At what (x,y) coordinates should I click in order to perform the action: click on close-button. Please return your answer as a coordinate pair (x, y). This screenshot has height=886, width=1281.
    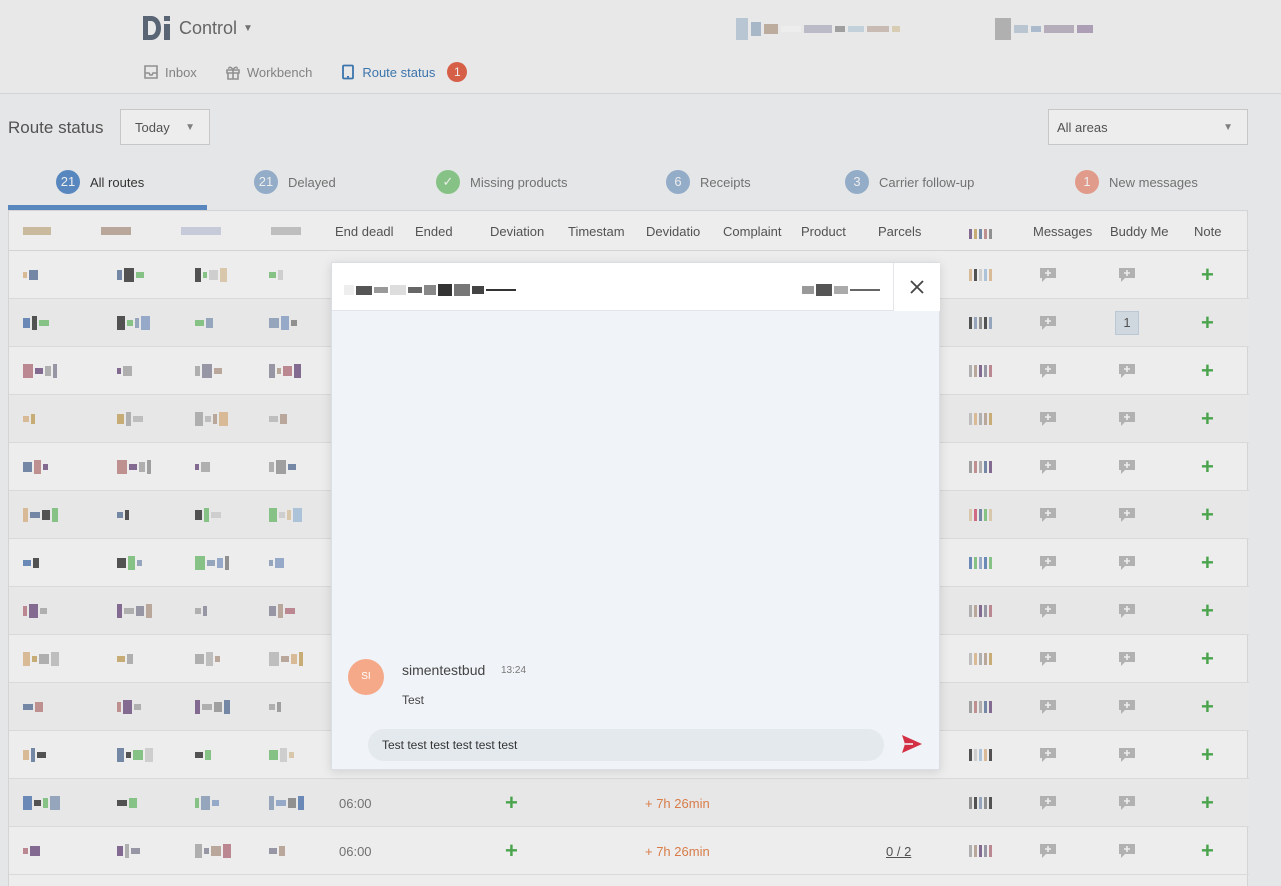
    Looking at the image, I should click on (916, 287).